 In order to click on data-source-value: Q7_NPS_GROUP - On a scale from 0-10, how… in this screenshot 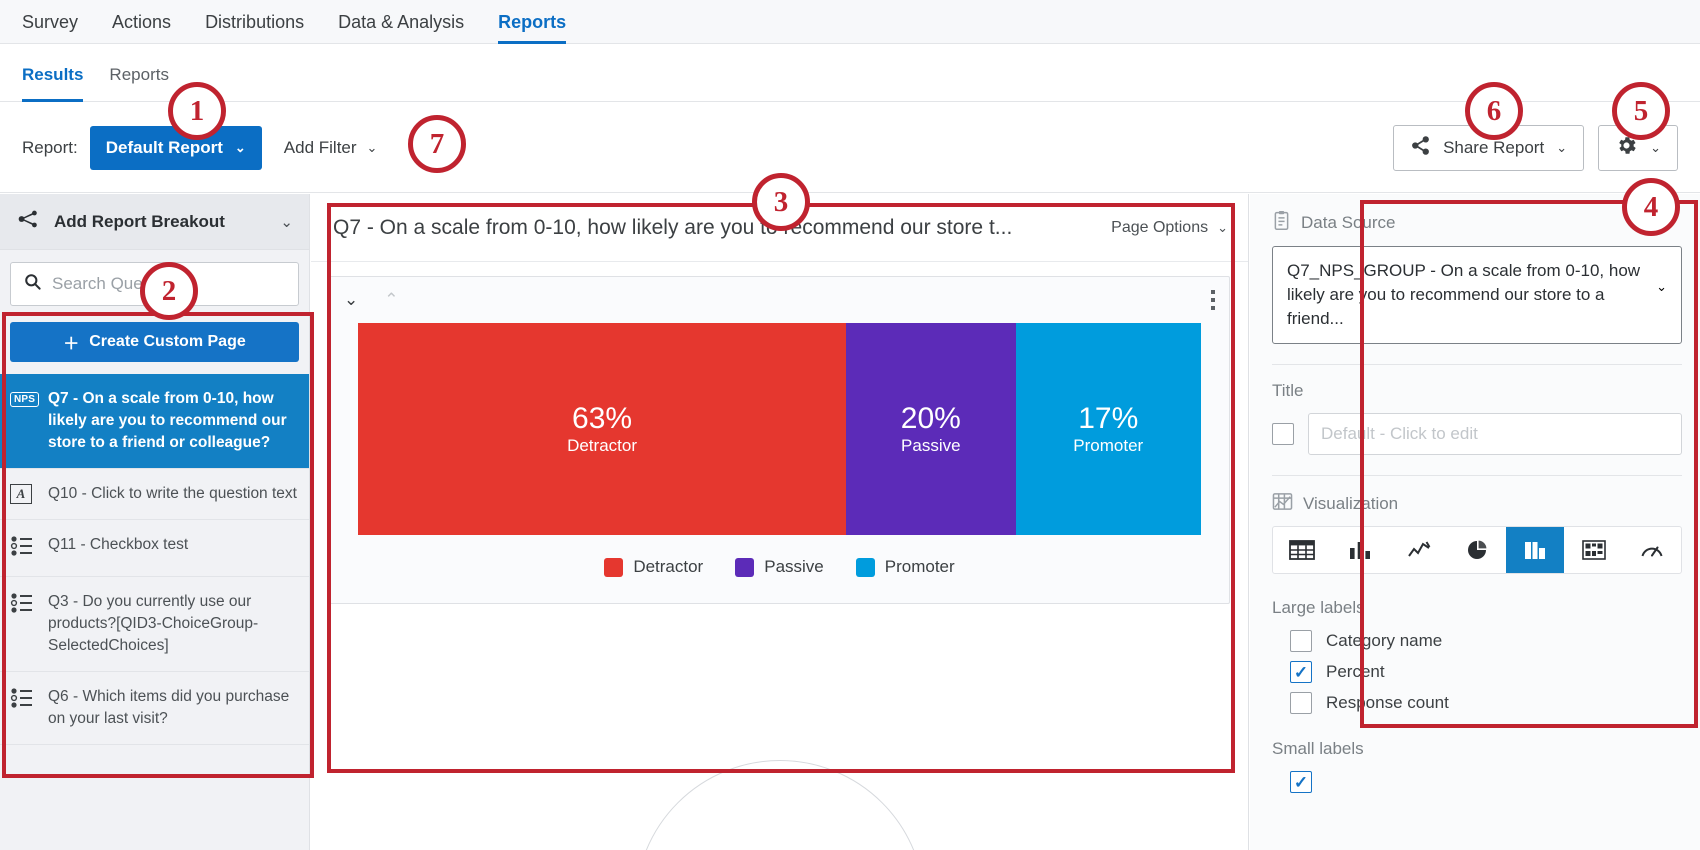, I will do `click(1464, 295)`.